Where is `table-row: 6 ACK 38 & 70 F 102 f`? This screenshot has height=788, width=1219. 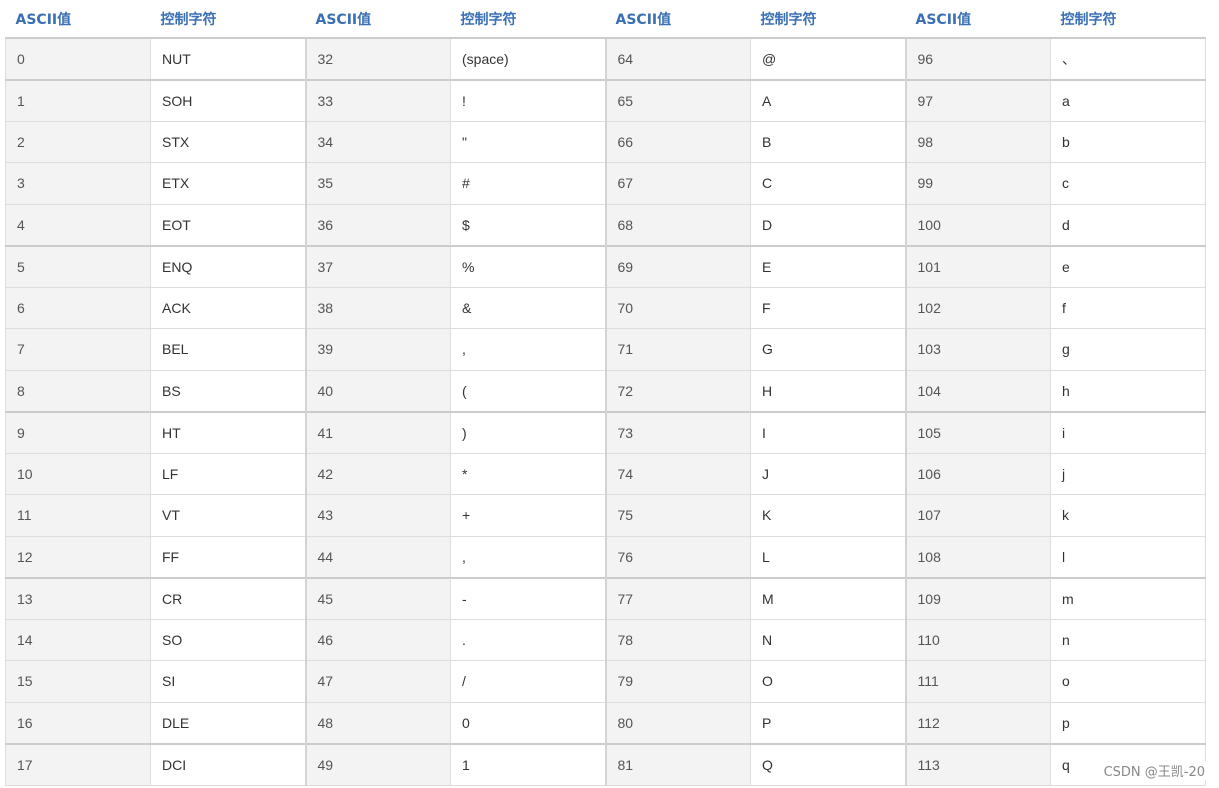
table-row: 6 ACK 38 & 70 F 102 f is located at coordinates (605, 307).